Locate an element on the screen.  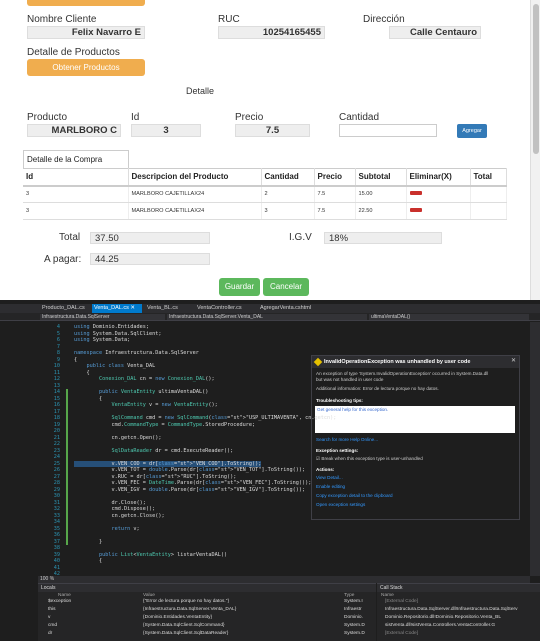
tab-producto-dal: Producto_DAL.cs is located at coordinates (65, 308).